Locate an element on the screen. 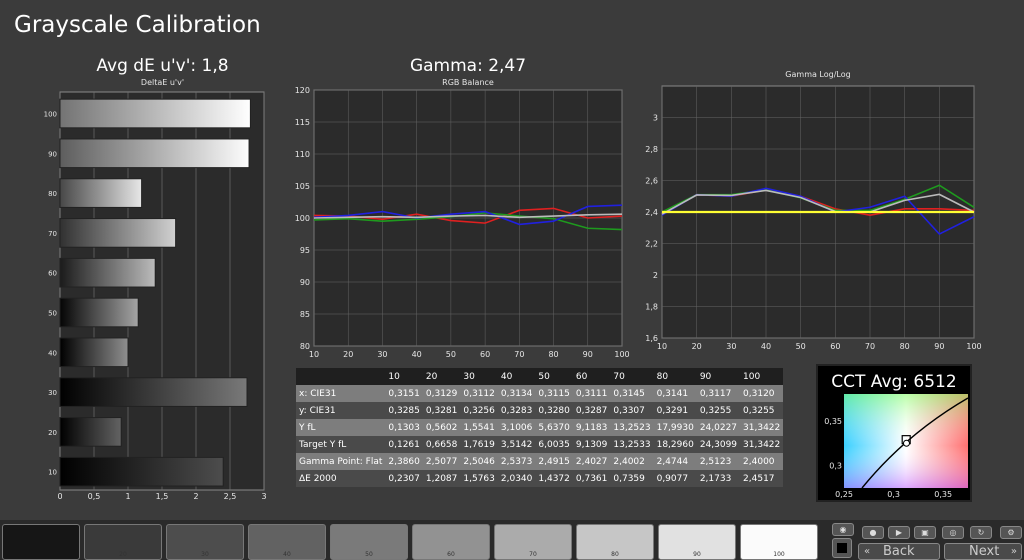 This screenshot has height=560, width=1024. table-cell: 0,7359 is located at coordinates (632, 478).